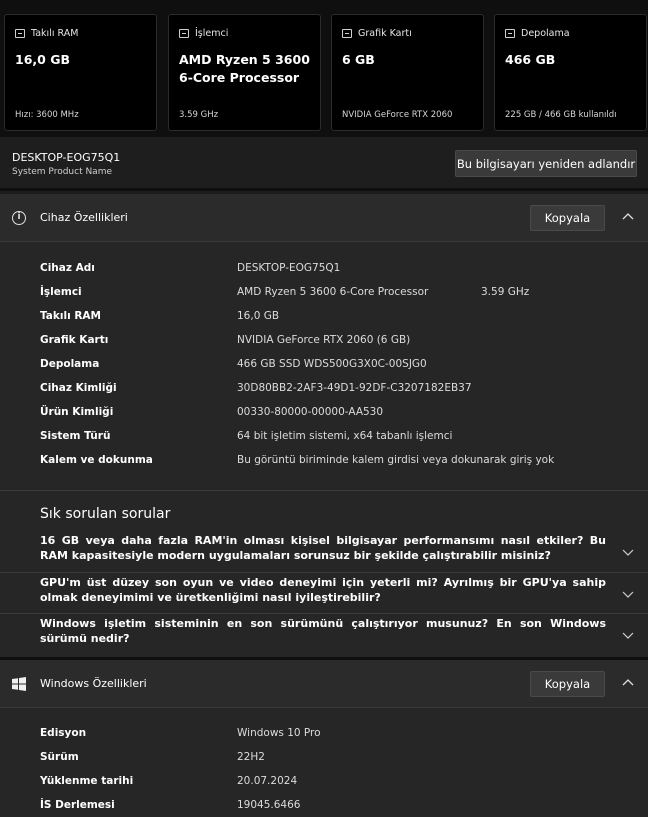 The image size is (648, 817). I want to click on card-label: Takılı RAM, so click(55, 33).